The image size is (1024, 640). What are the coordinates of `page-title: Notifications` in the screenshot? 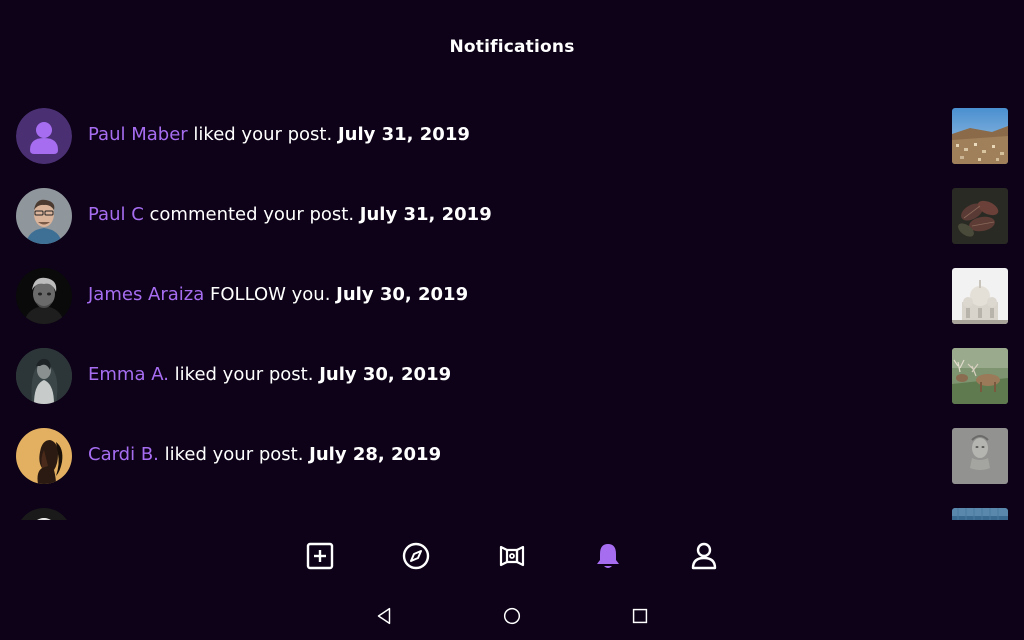 It's located at (512, 47).